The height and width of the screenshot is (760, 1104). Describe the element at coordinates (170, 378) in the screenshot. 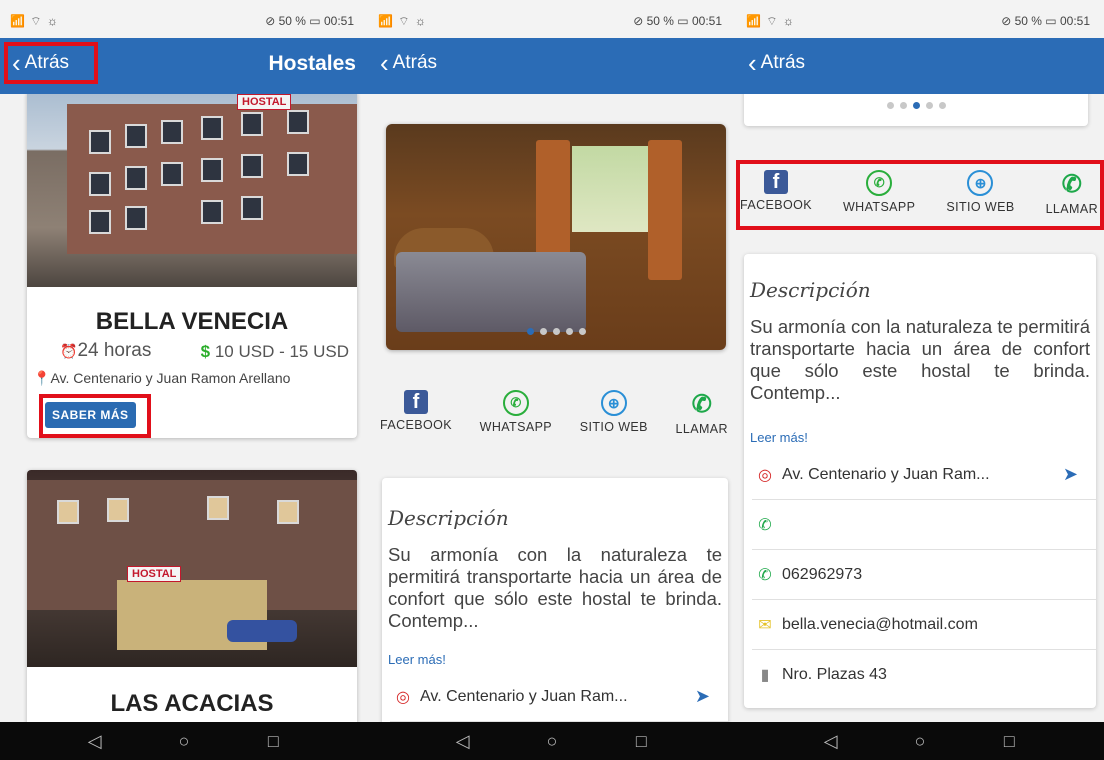

I see `address-text: Av. Centenario y Juan Ramon Arellano` at that location.